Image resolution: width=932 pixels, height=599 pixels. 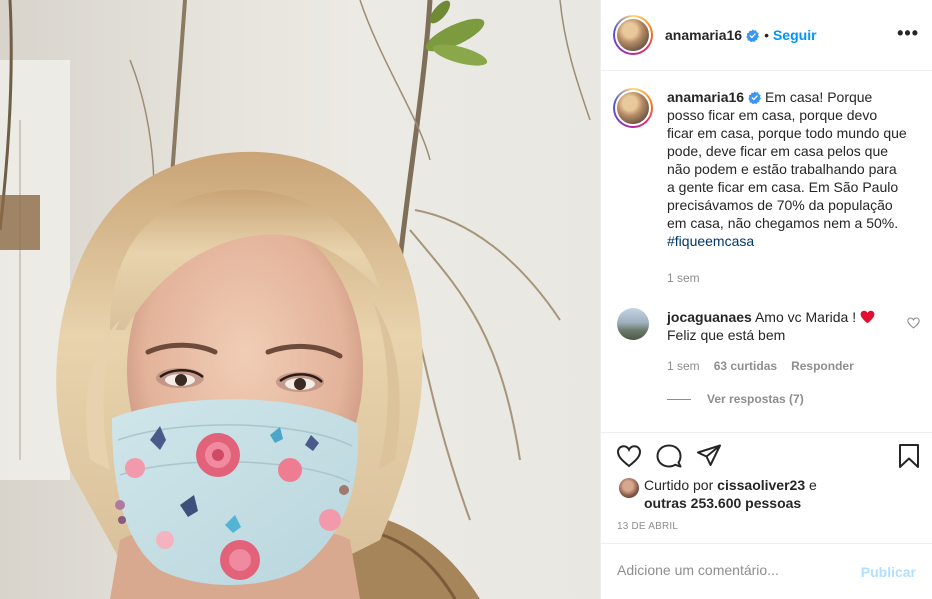 What do you see at coordinates (629, 456) in the screenshot?
I see `heart-icon` at bounding box center [629, 456].